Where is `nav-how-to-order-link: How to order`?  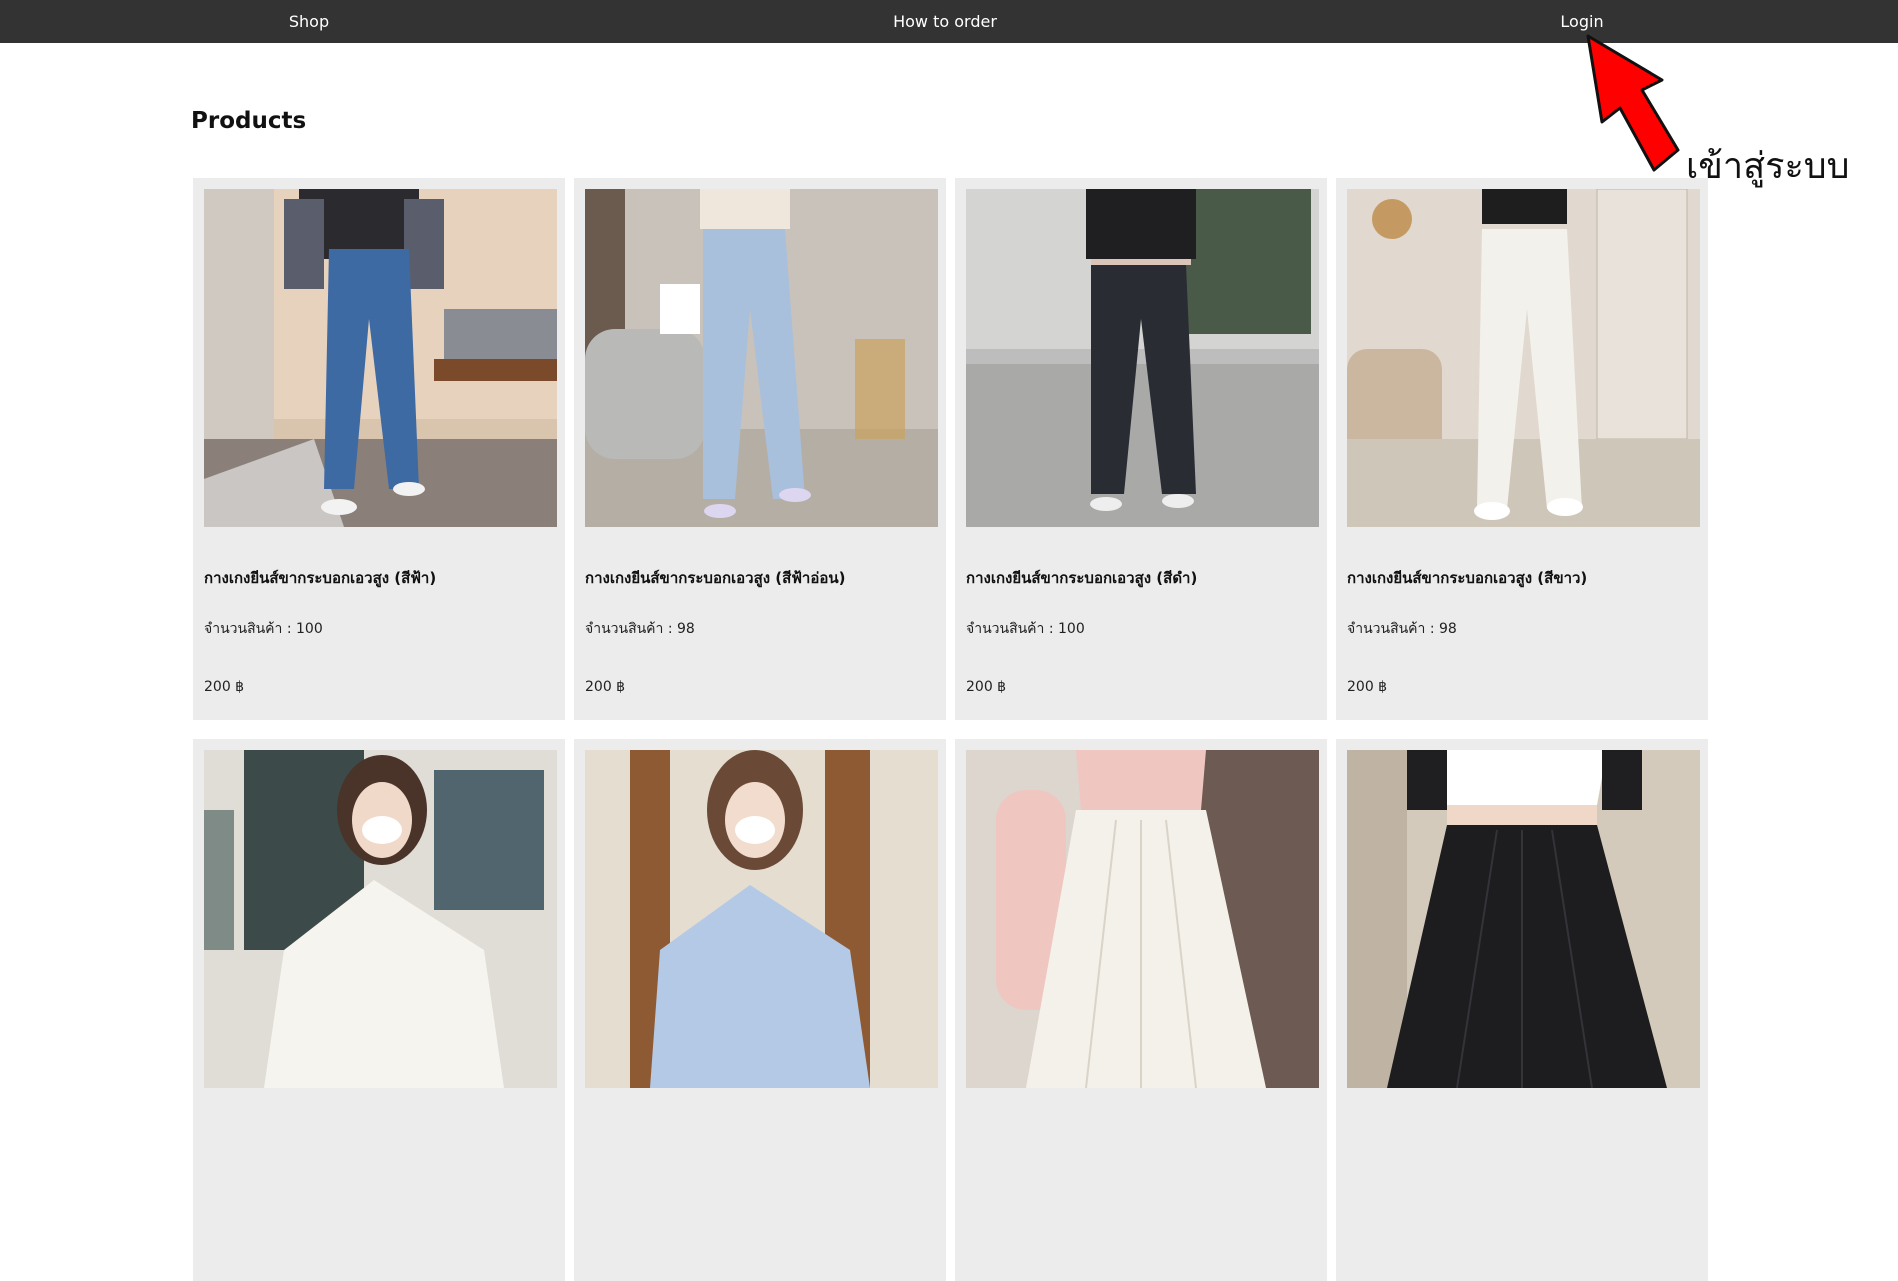
nav-how-to-order-link: How to order is located at coordinates (945, 21).